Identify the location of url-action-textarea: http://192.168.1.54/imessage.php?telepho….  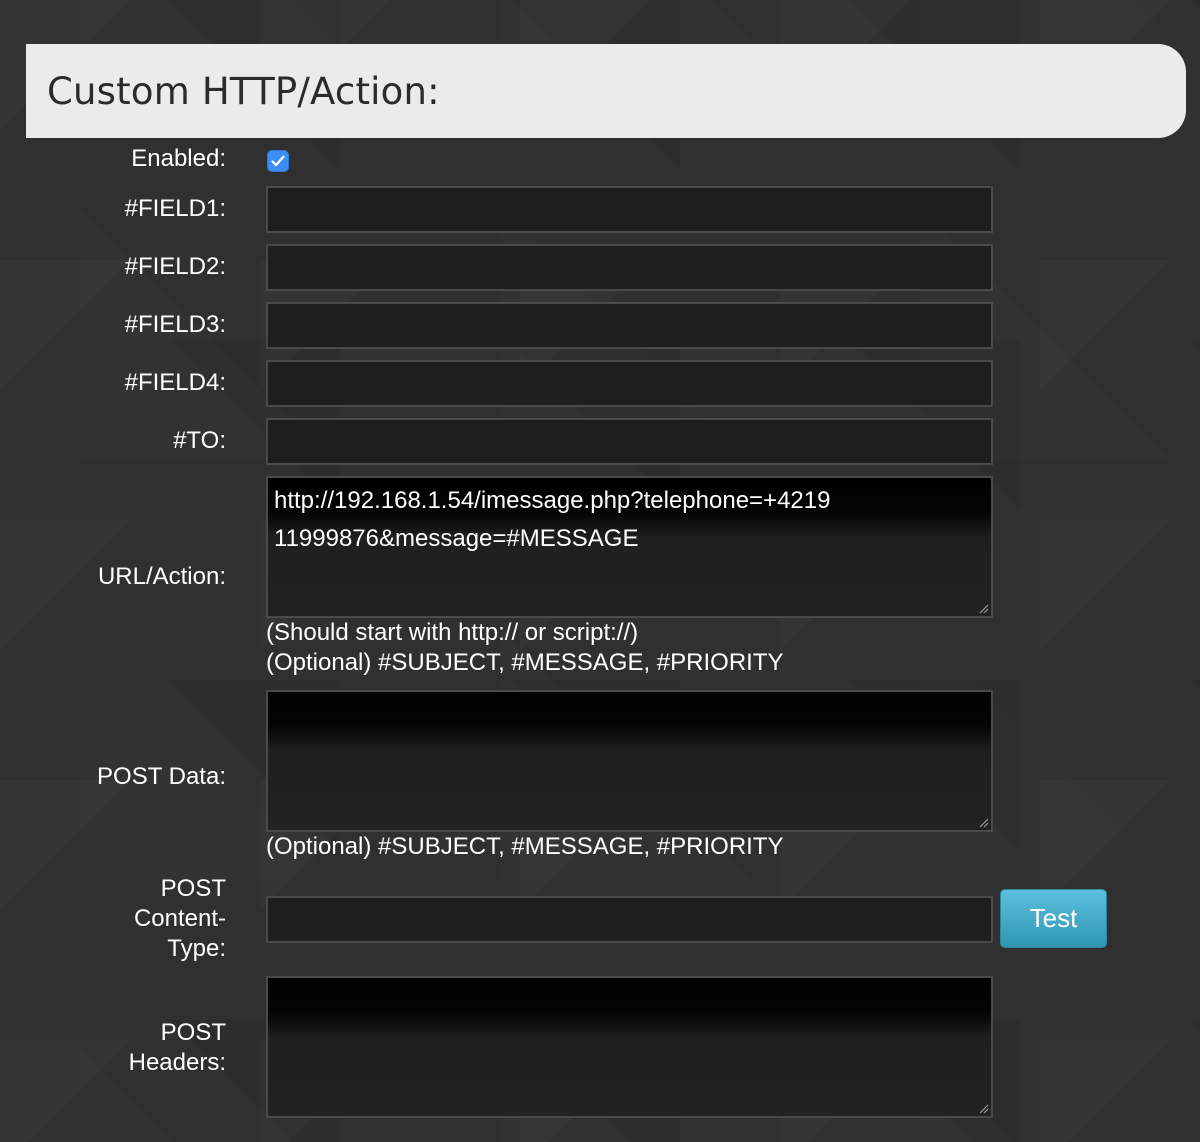
(629, 547).